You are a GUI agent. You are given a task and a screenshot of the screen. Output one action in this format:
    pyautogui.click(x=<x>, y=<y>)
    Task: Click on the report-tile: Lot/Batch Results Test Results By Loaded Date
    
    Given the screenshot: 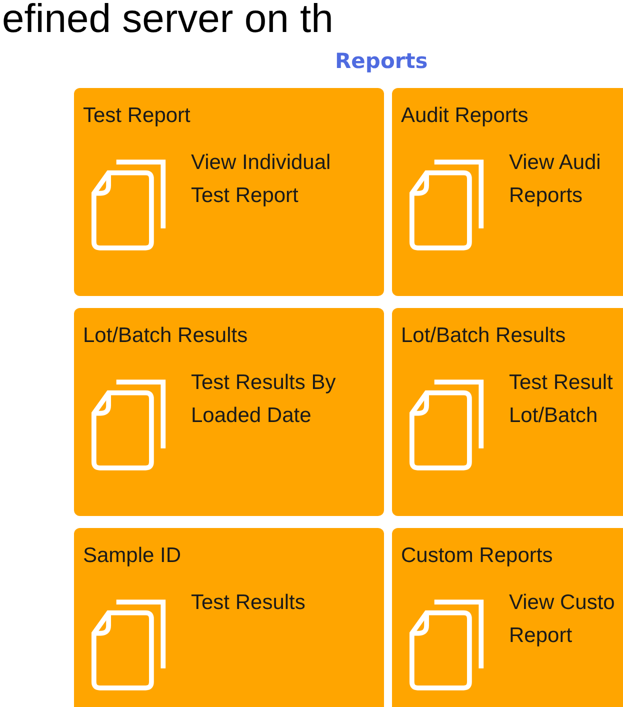 What is the action you would take?
    pyautogui.click(x=229, y=412)
    